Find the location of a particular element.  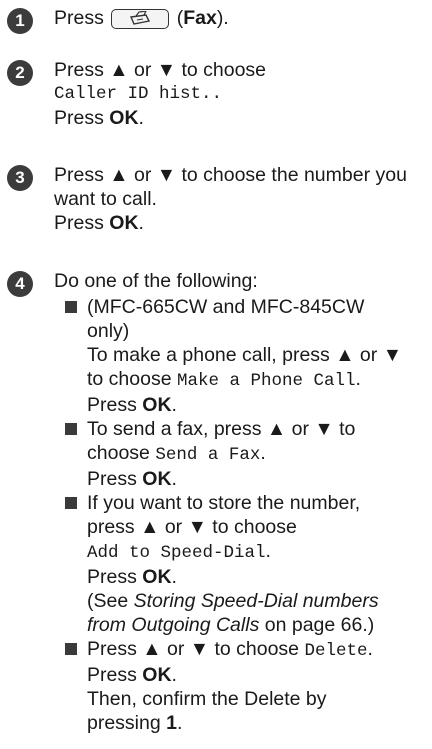

step-number: 4 is located at coordinates (20, 284).